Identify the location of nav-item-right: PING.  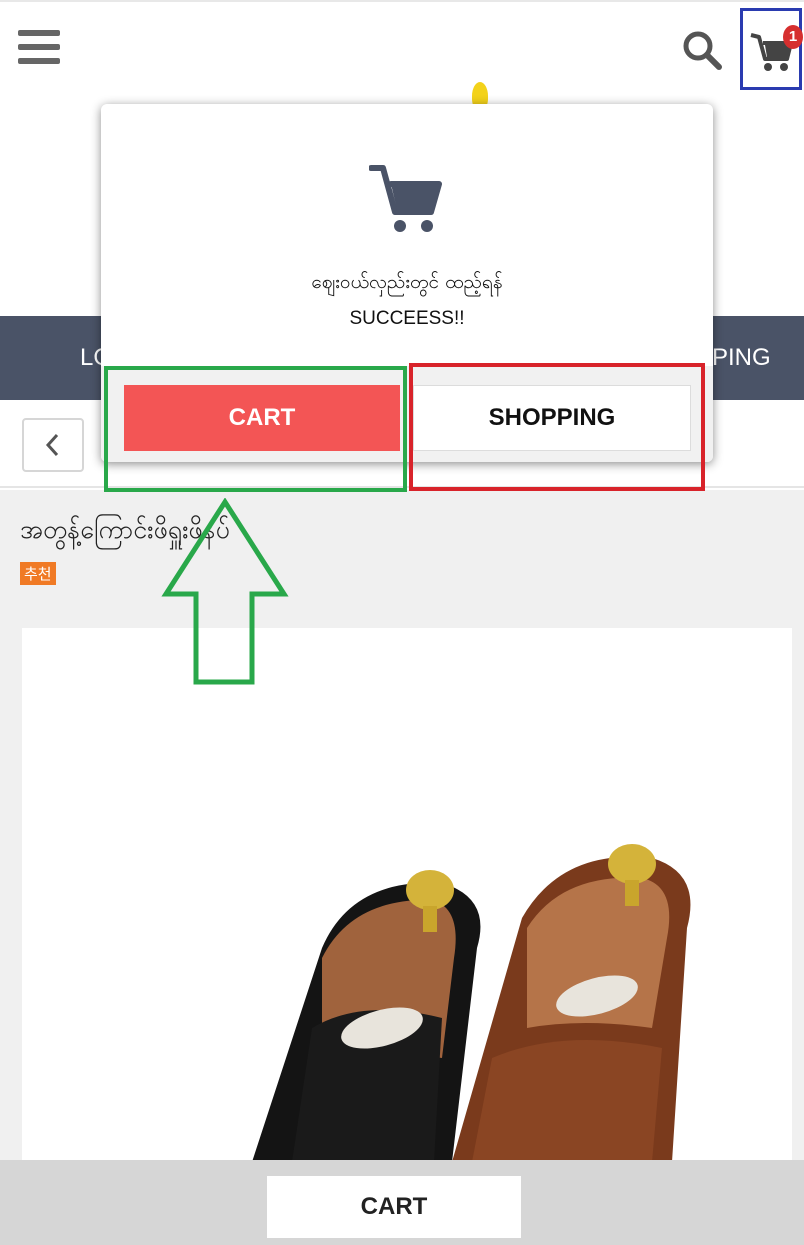
(741, 358).